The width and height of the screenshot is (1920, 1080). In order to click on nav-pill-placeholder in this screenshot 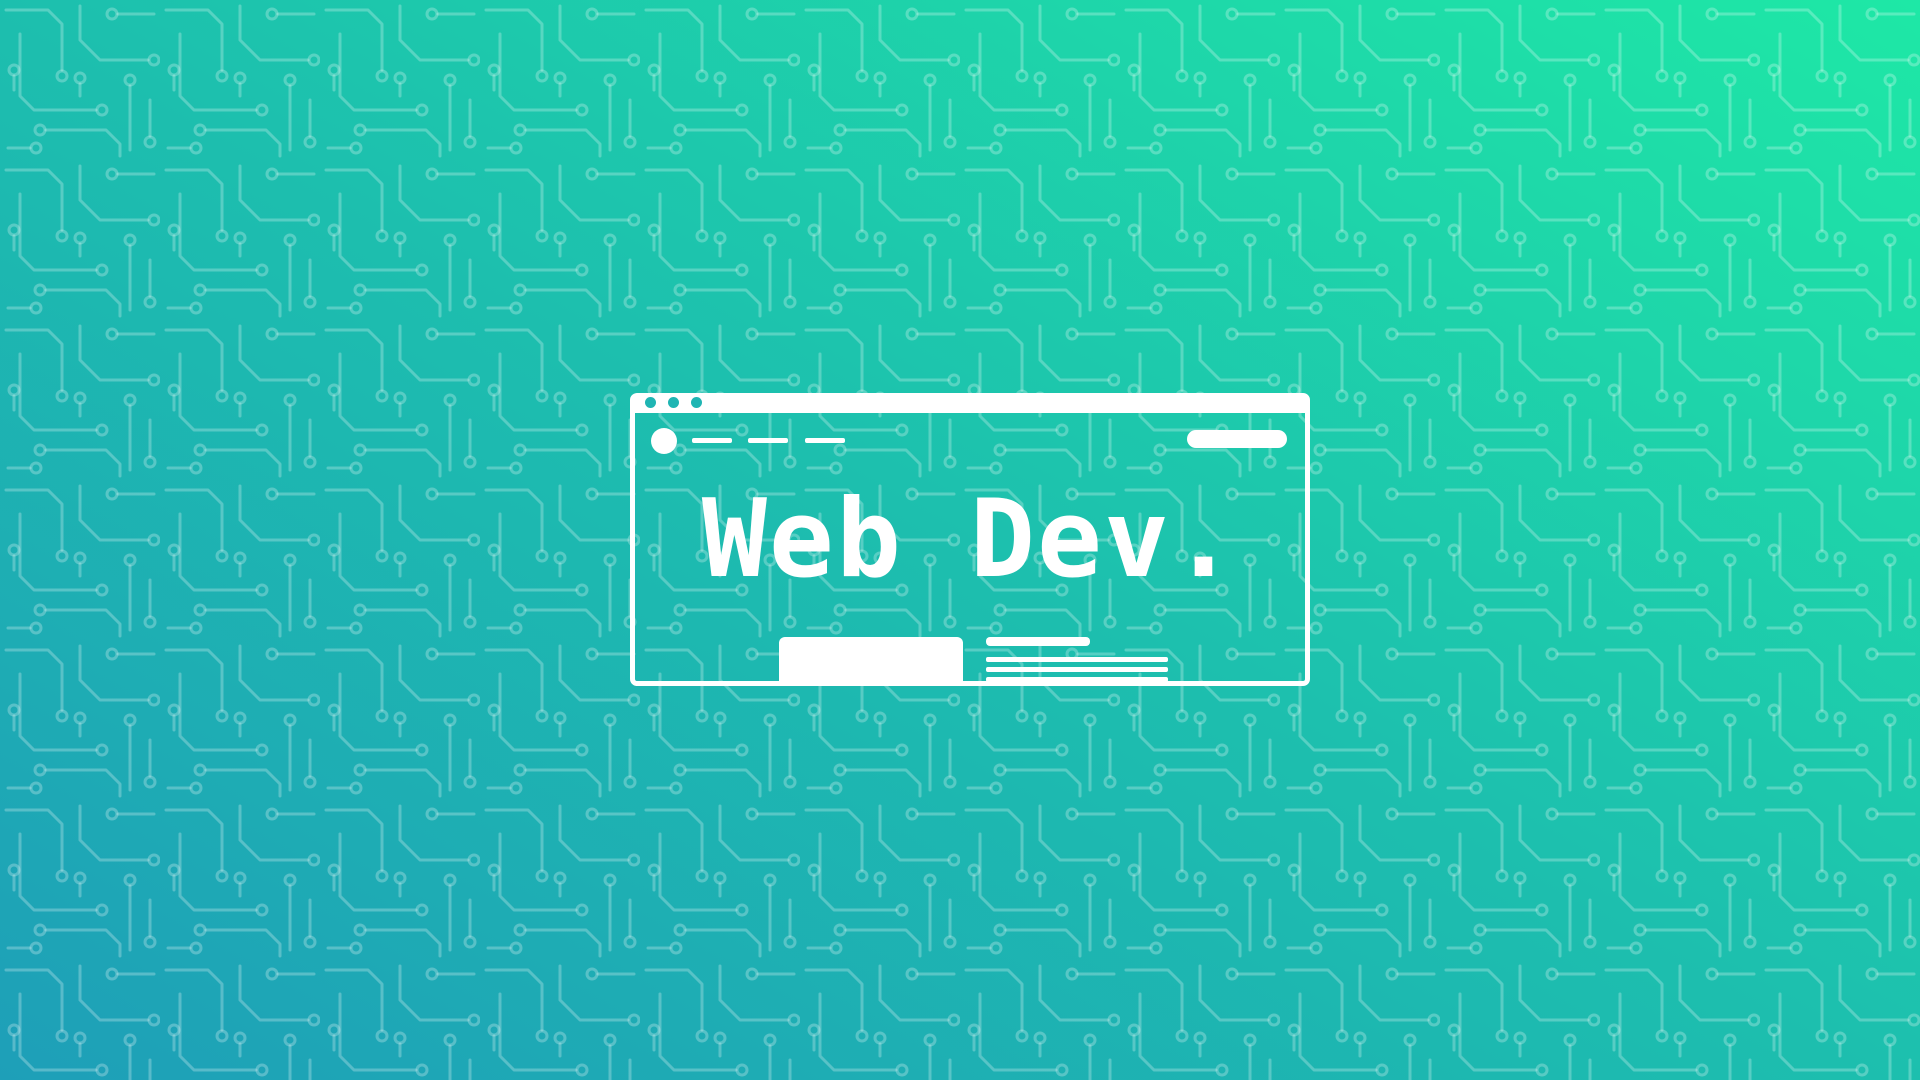, I will do `click(1237, 439)`.